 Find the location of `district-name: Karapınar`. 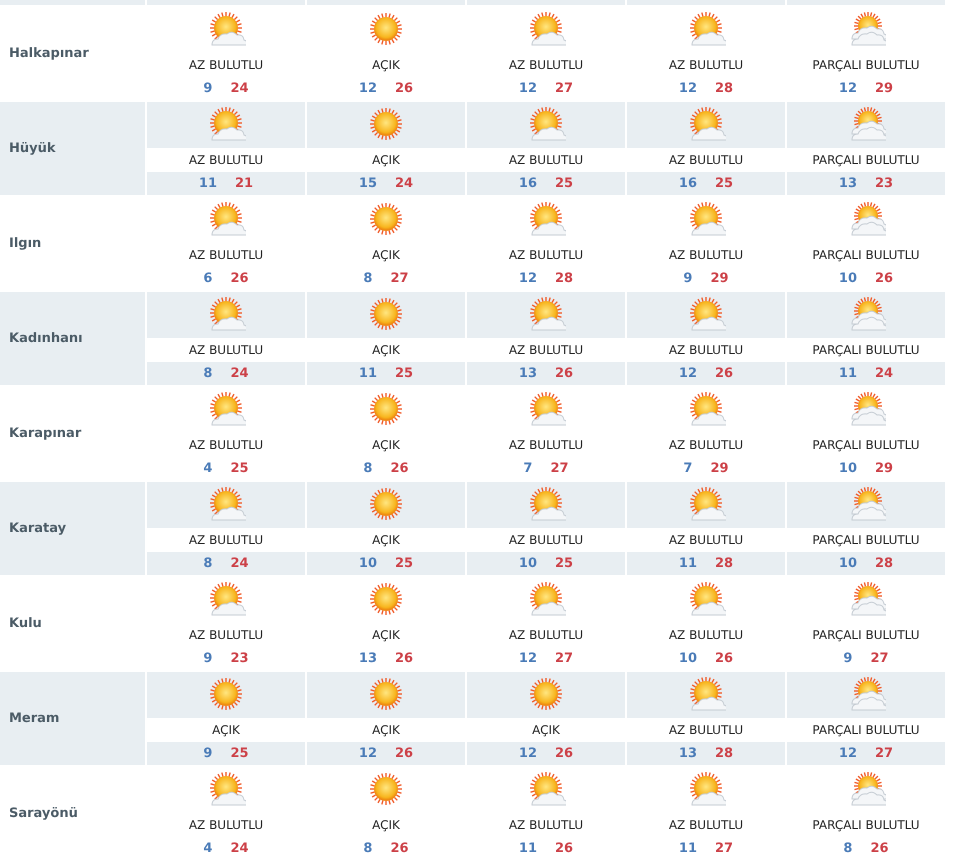

district-name: Karapınar is located at coordinates (45, 433).